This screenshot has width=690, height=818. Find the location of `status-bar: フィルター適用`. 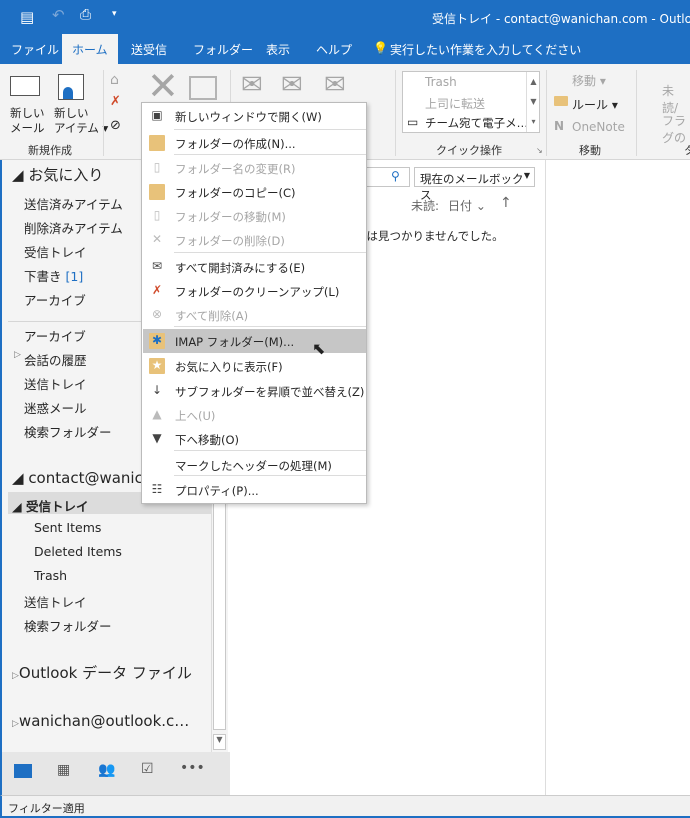

status-bar: フィルター適用 is located at coordinates (345, 806).